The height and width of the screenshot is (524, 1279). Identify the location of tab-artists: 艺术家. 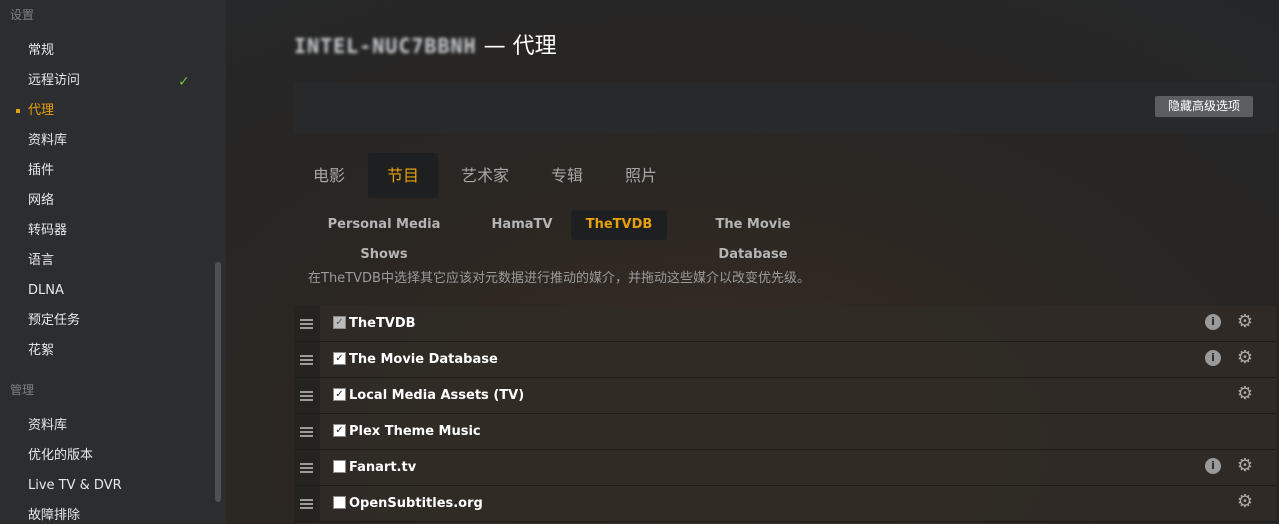
(485, 175).